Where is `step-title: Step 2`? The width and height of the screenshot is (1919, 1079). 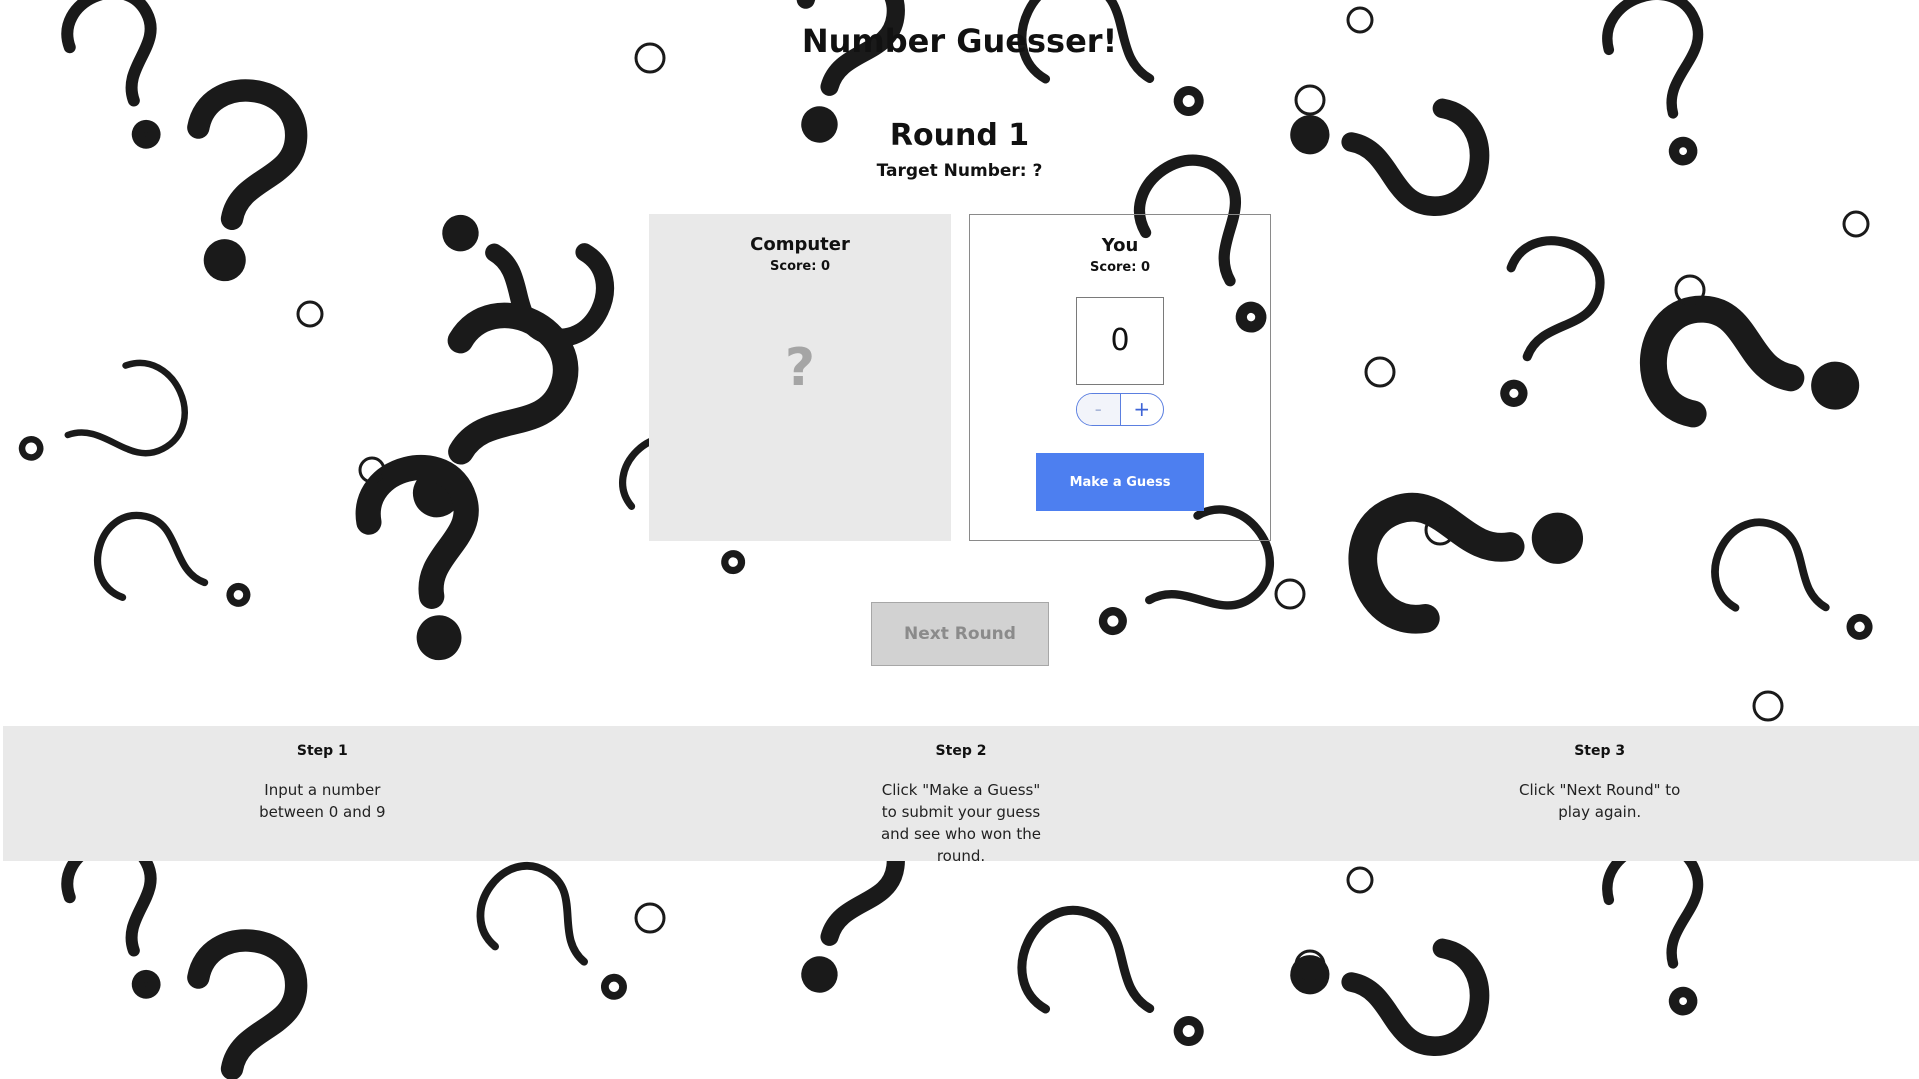 step-title: Step 2 is located at coordinates (961, 751).